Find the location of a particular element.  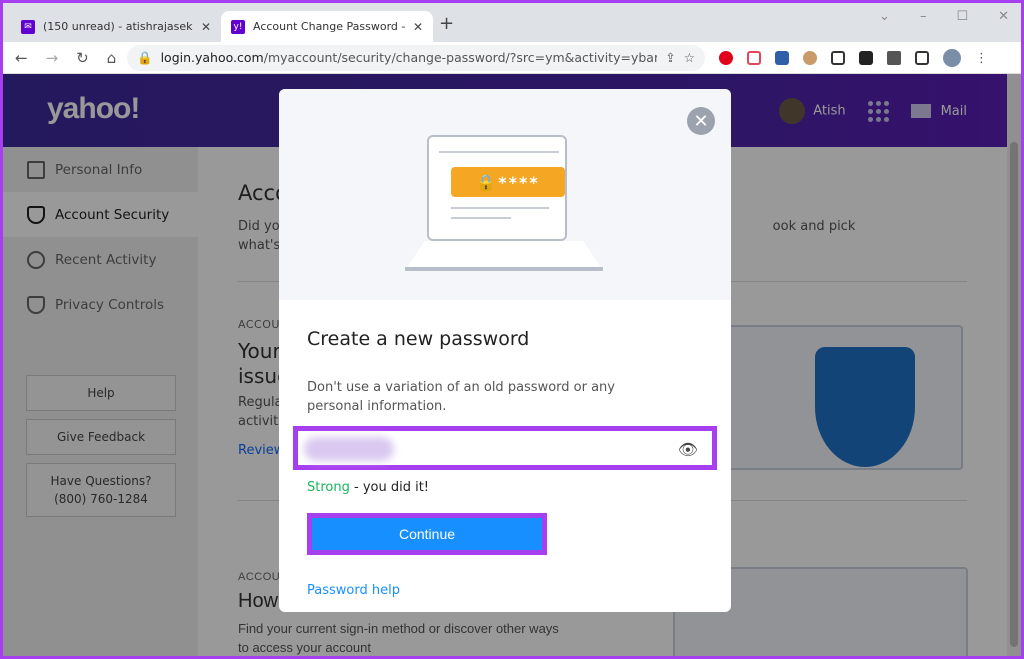

extension-face-icon is located at coordinates (810, 57).